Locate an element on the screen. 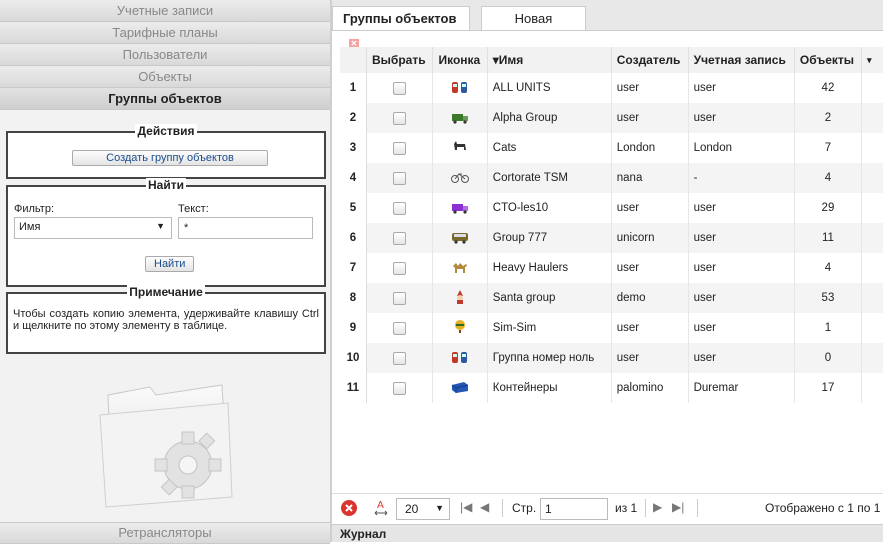  row-number: 4 is located at coordinates (353, 178).